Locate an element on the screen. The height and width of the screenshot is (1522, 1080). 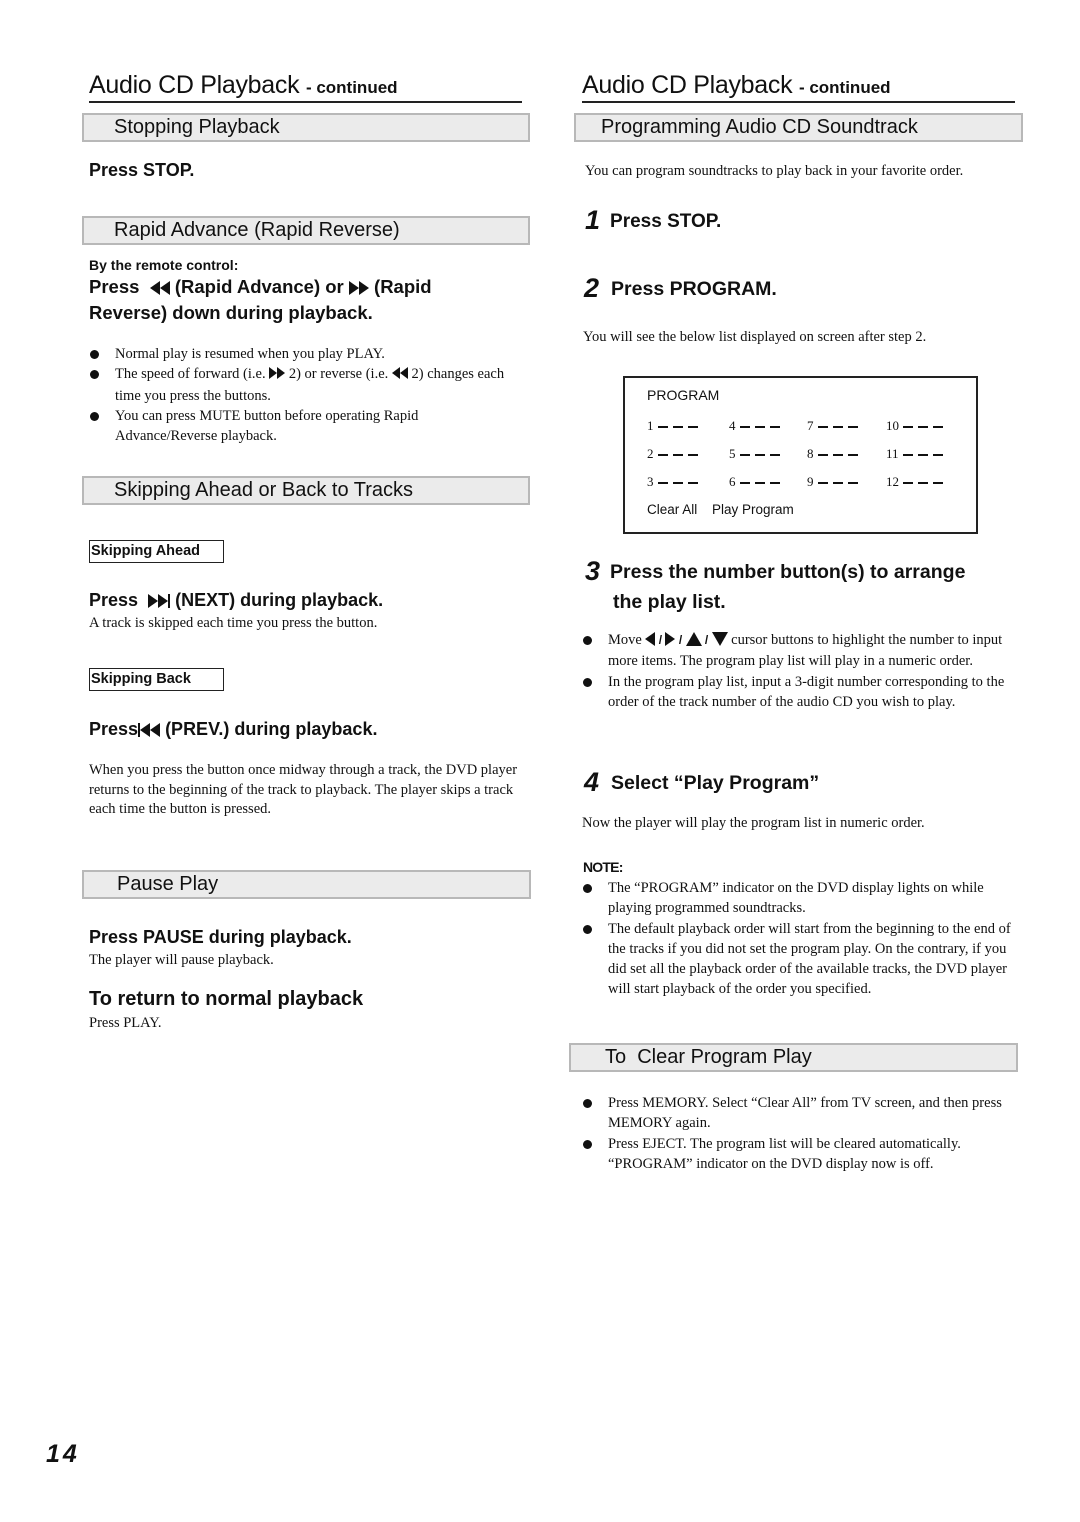
section-heading: Rapid Advance (Rapid Reverse) is located at coordinates (257, 230).